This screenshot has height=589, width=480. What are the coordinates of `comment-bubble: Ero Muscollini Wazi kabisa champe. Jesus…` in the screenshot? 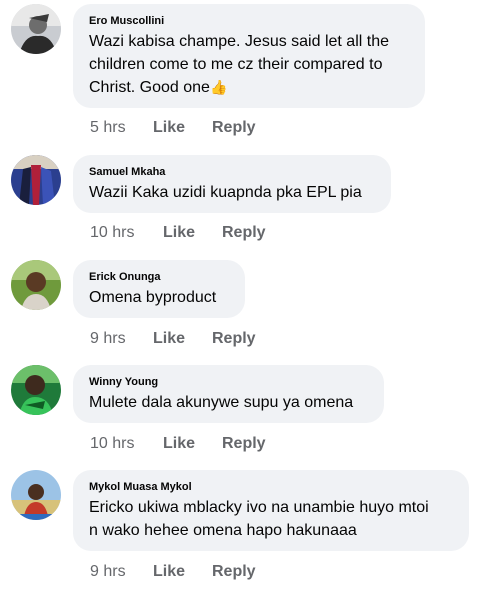 It's located at (249, 56).